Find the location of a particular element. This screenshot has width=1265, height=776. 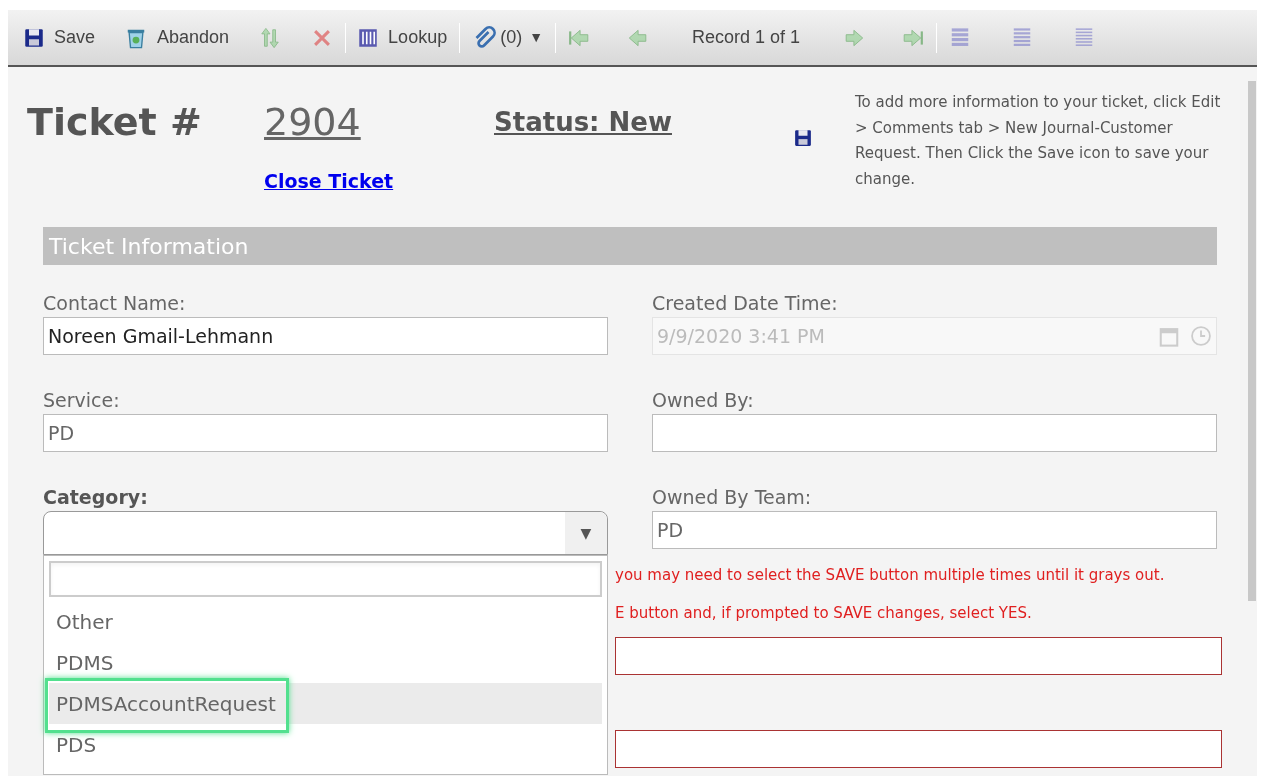

abandon-button: Abandon is located at coordinates (177, 37).